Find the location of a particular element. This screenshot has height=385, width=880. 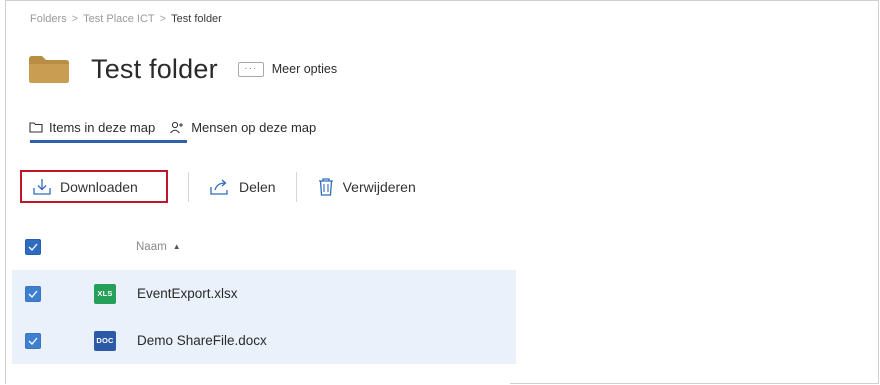

word-file-icon: DOC is located at coordinates (105, 340).